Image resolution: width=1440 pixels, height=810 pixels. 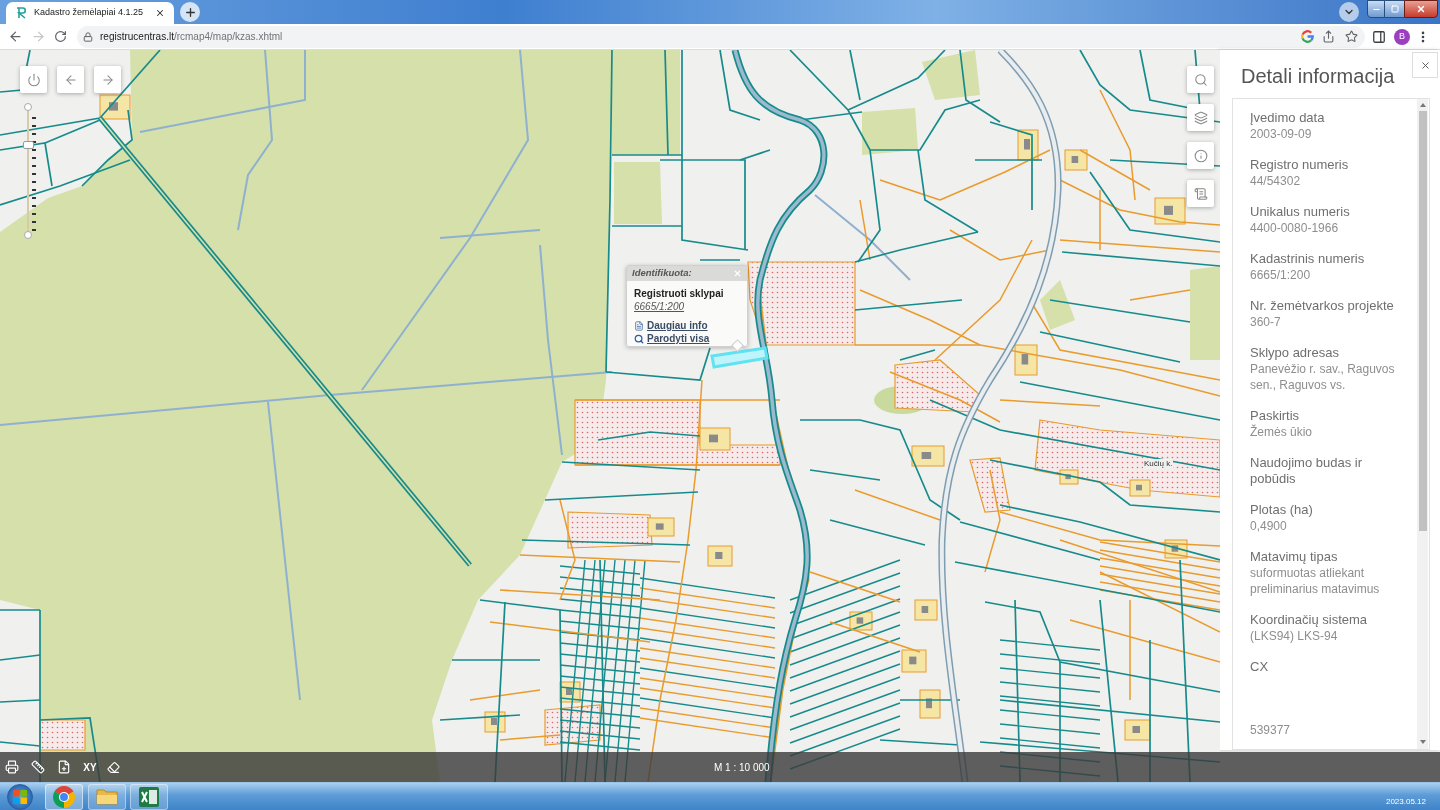 I want to click on side-panel-button, so click(x=1379, y=36).